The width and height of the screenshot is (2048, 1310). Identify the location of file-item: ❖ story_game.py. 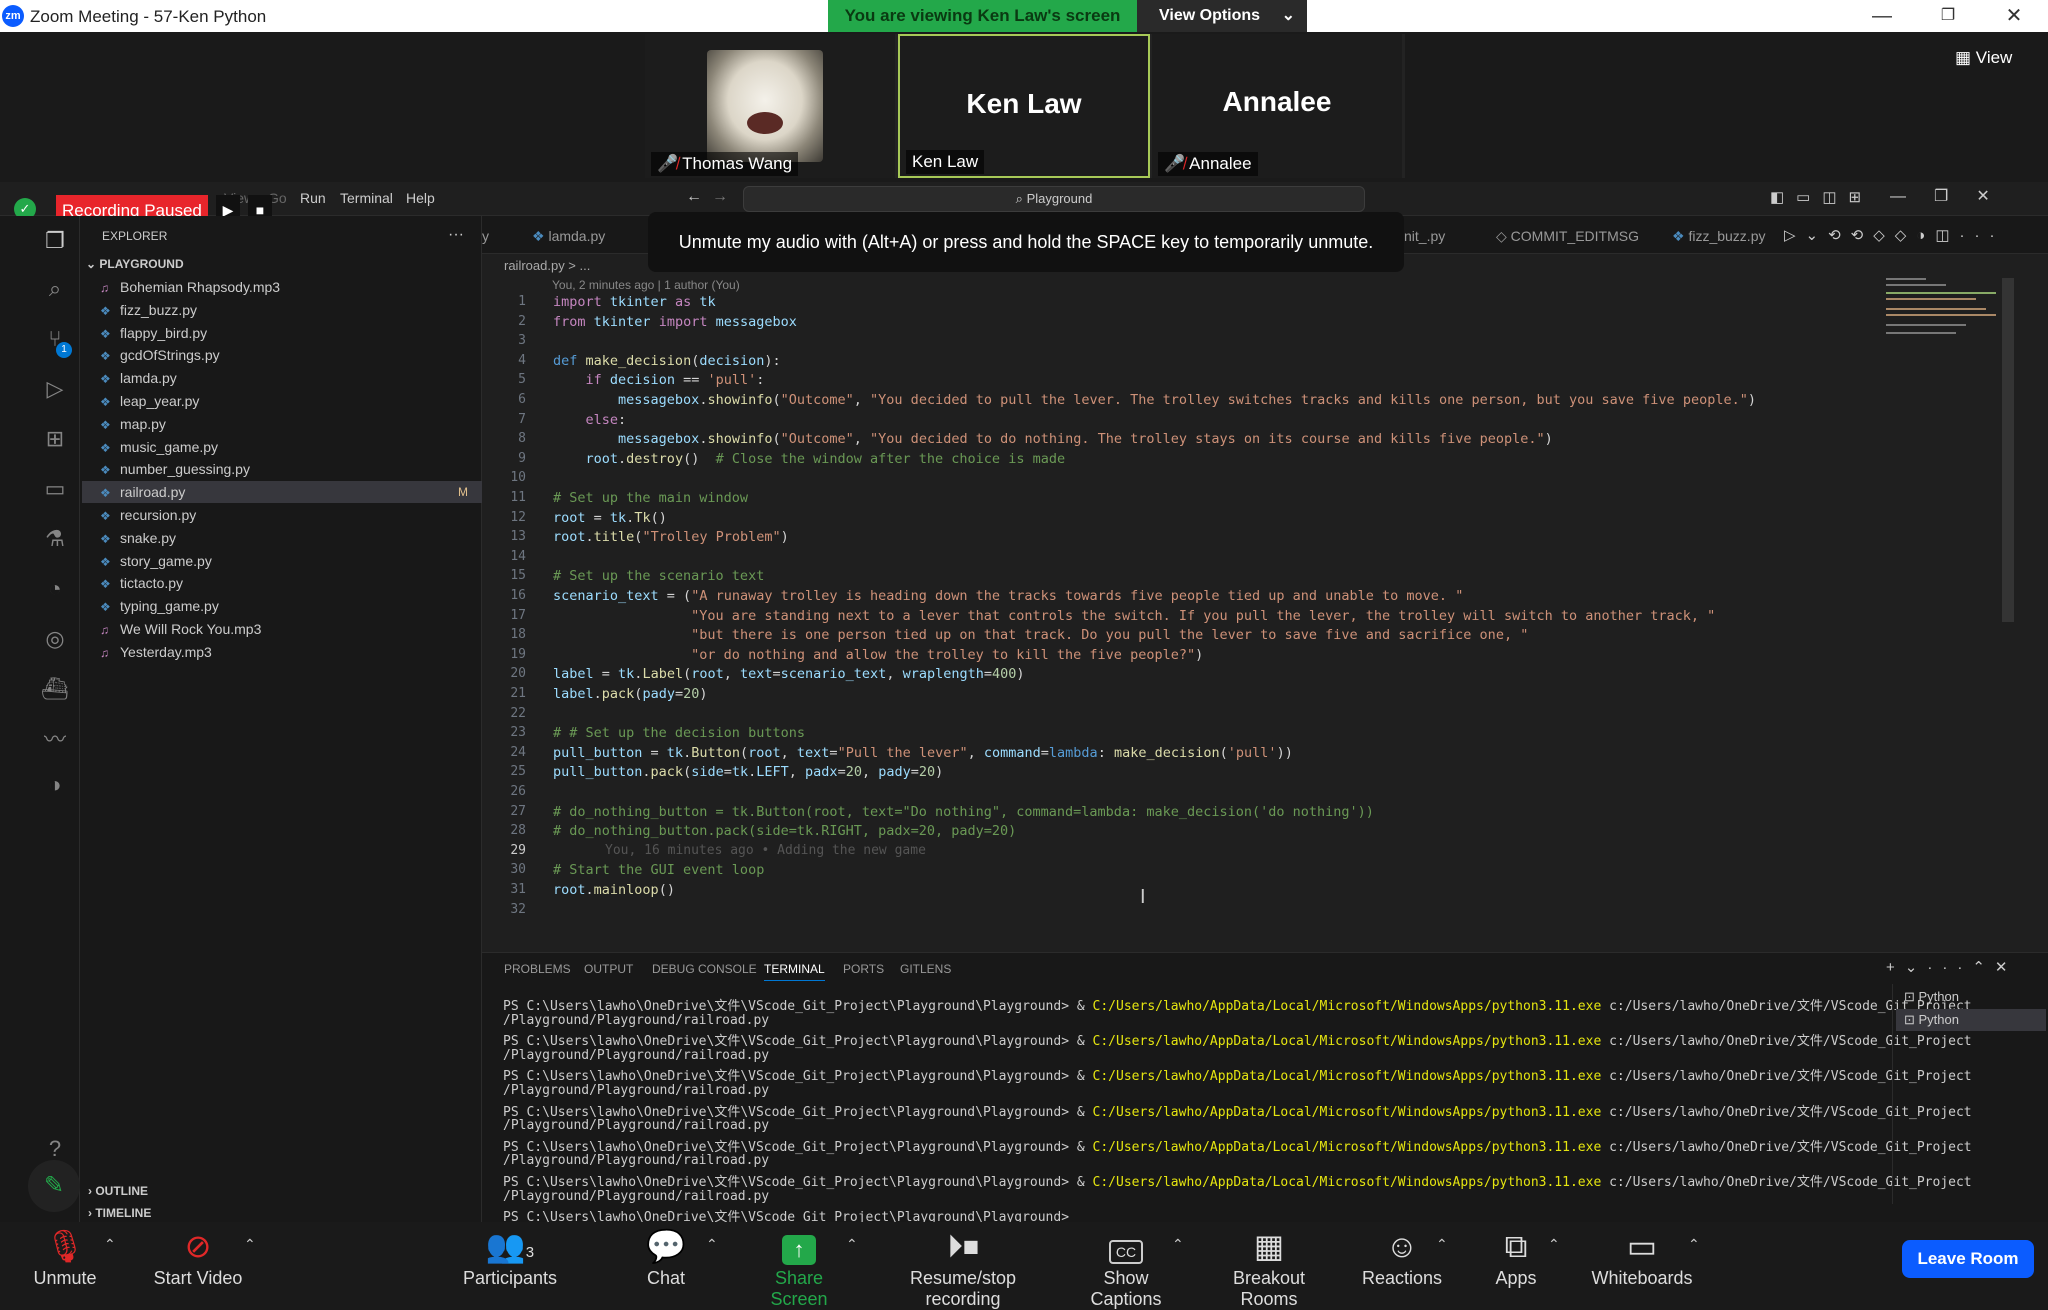
(282, 561).